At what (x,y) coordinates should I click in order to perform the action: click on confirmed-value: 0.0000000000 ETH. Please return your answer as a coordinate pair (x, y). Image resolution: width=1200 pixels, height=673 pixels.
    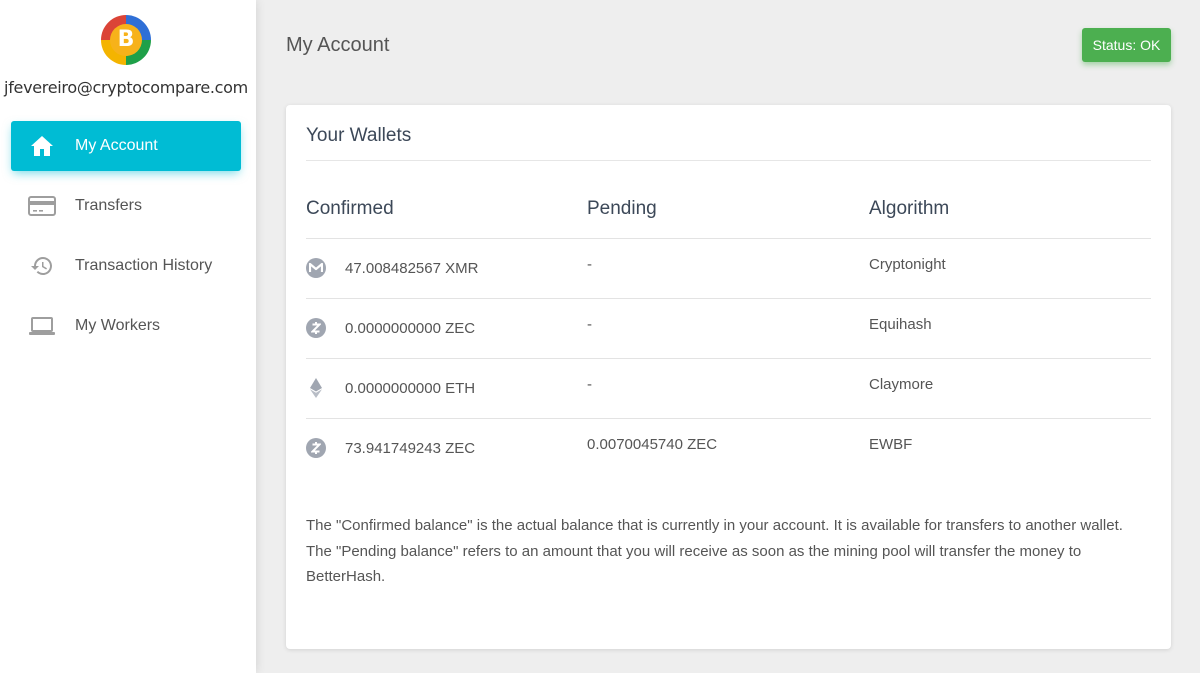
    Looking at the image, I should click on (410, 388).